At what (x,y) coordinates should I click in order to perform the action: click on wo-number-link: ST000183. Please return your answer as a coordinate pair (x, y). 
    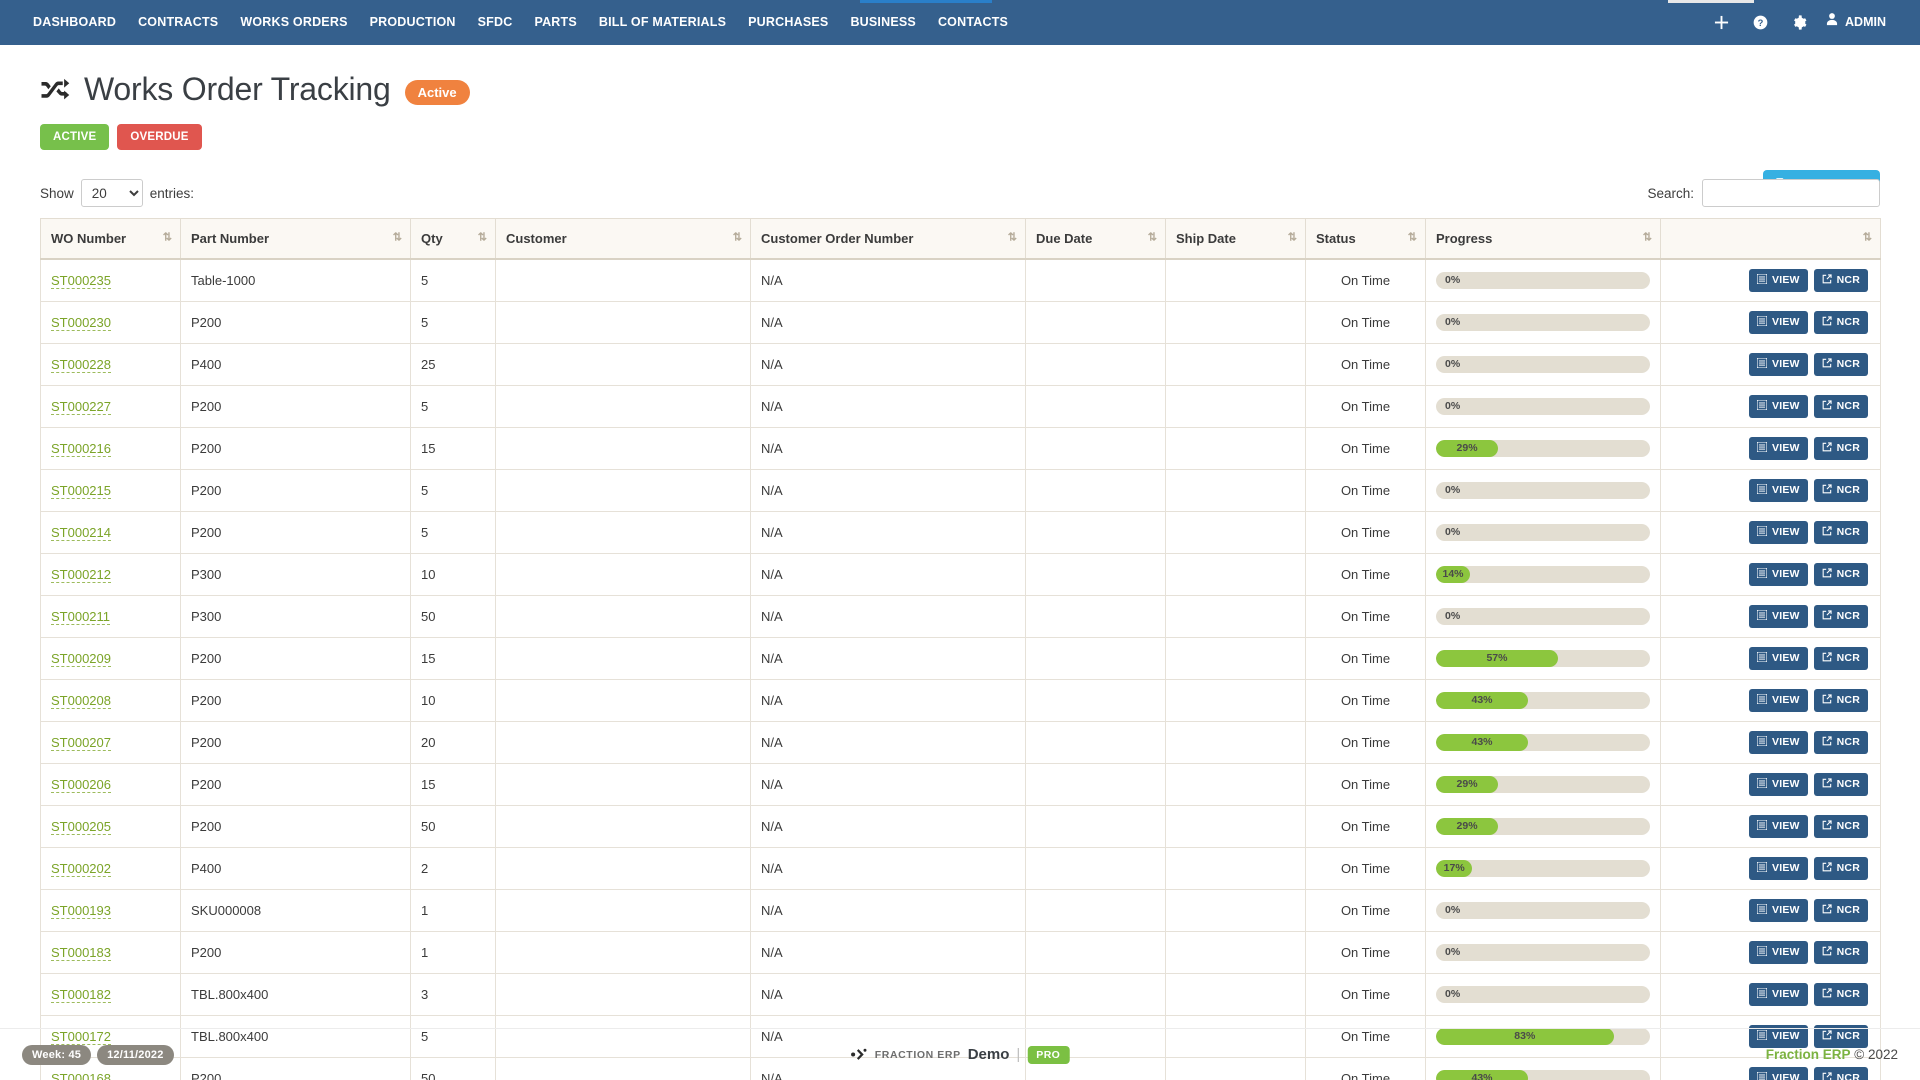
    Looking at the image, I should click on (81, 952).